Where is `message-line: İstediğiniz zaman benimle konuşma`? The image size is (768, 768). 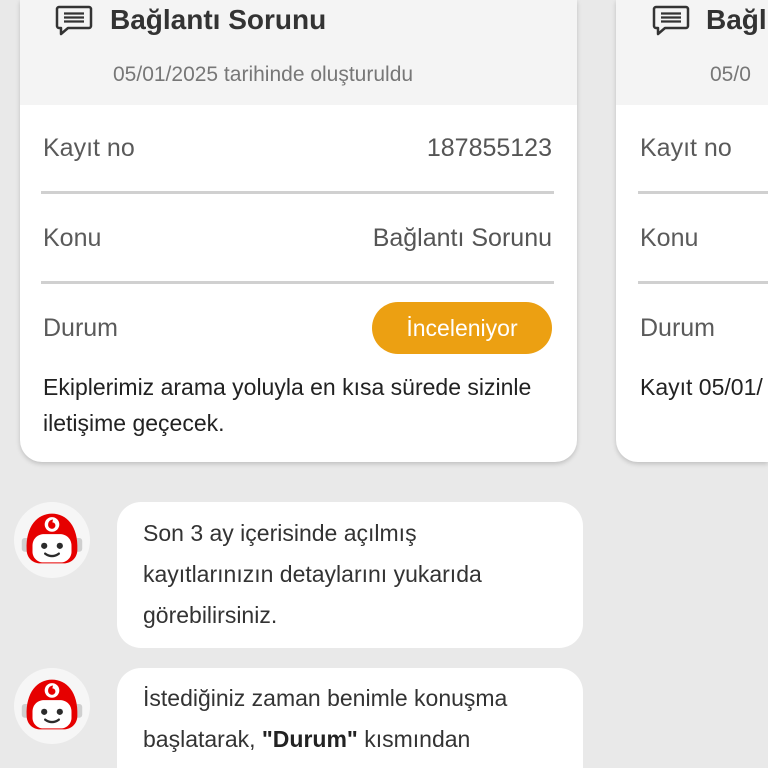
message-line: İstediğiniz zaman benimle konuşma is located at coordinates (325, 698).